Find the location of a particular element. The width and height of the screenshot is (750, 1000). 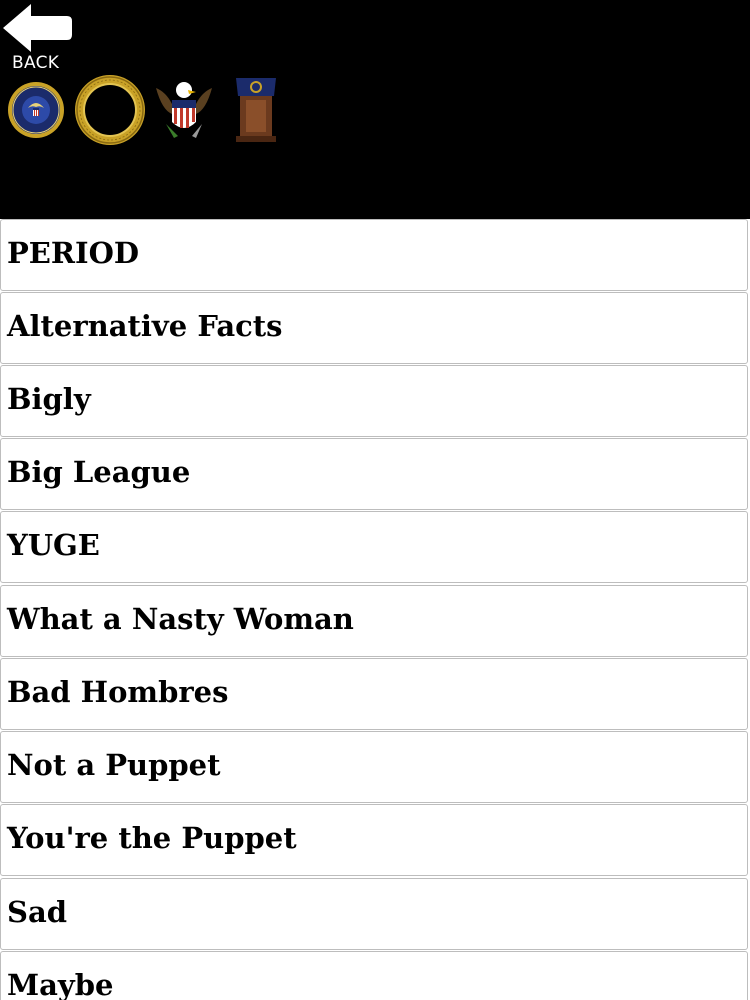

phrase-item: YUGE is located at coordinates (374, 547).